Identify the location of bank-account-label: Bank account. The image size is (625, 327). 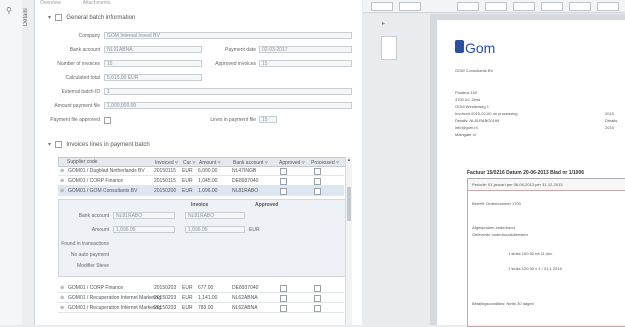
(84, 50).